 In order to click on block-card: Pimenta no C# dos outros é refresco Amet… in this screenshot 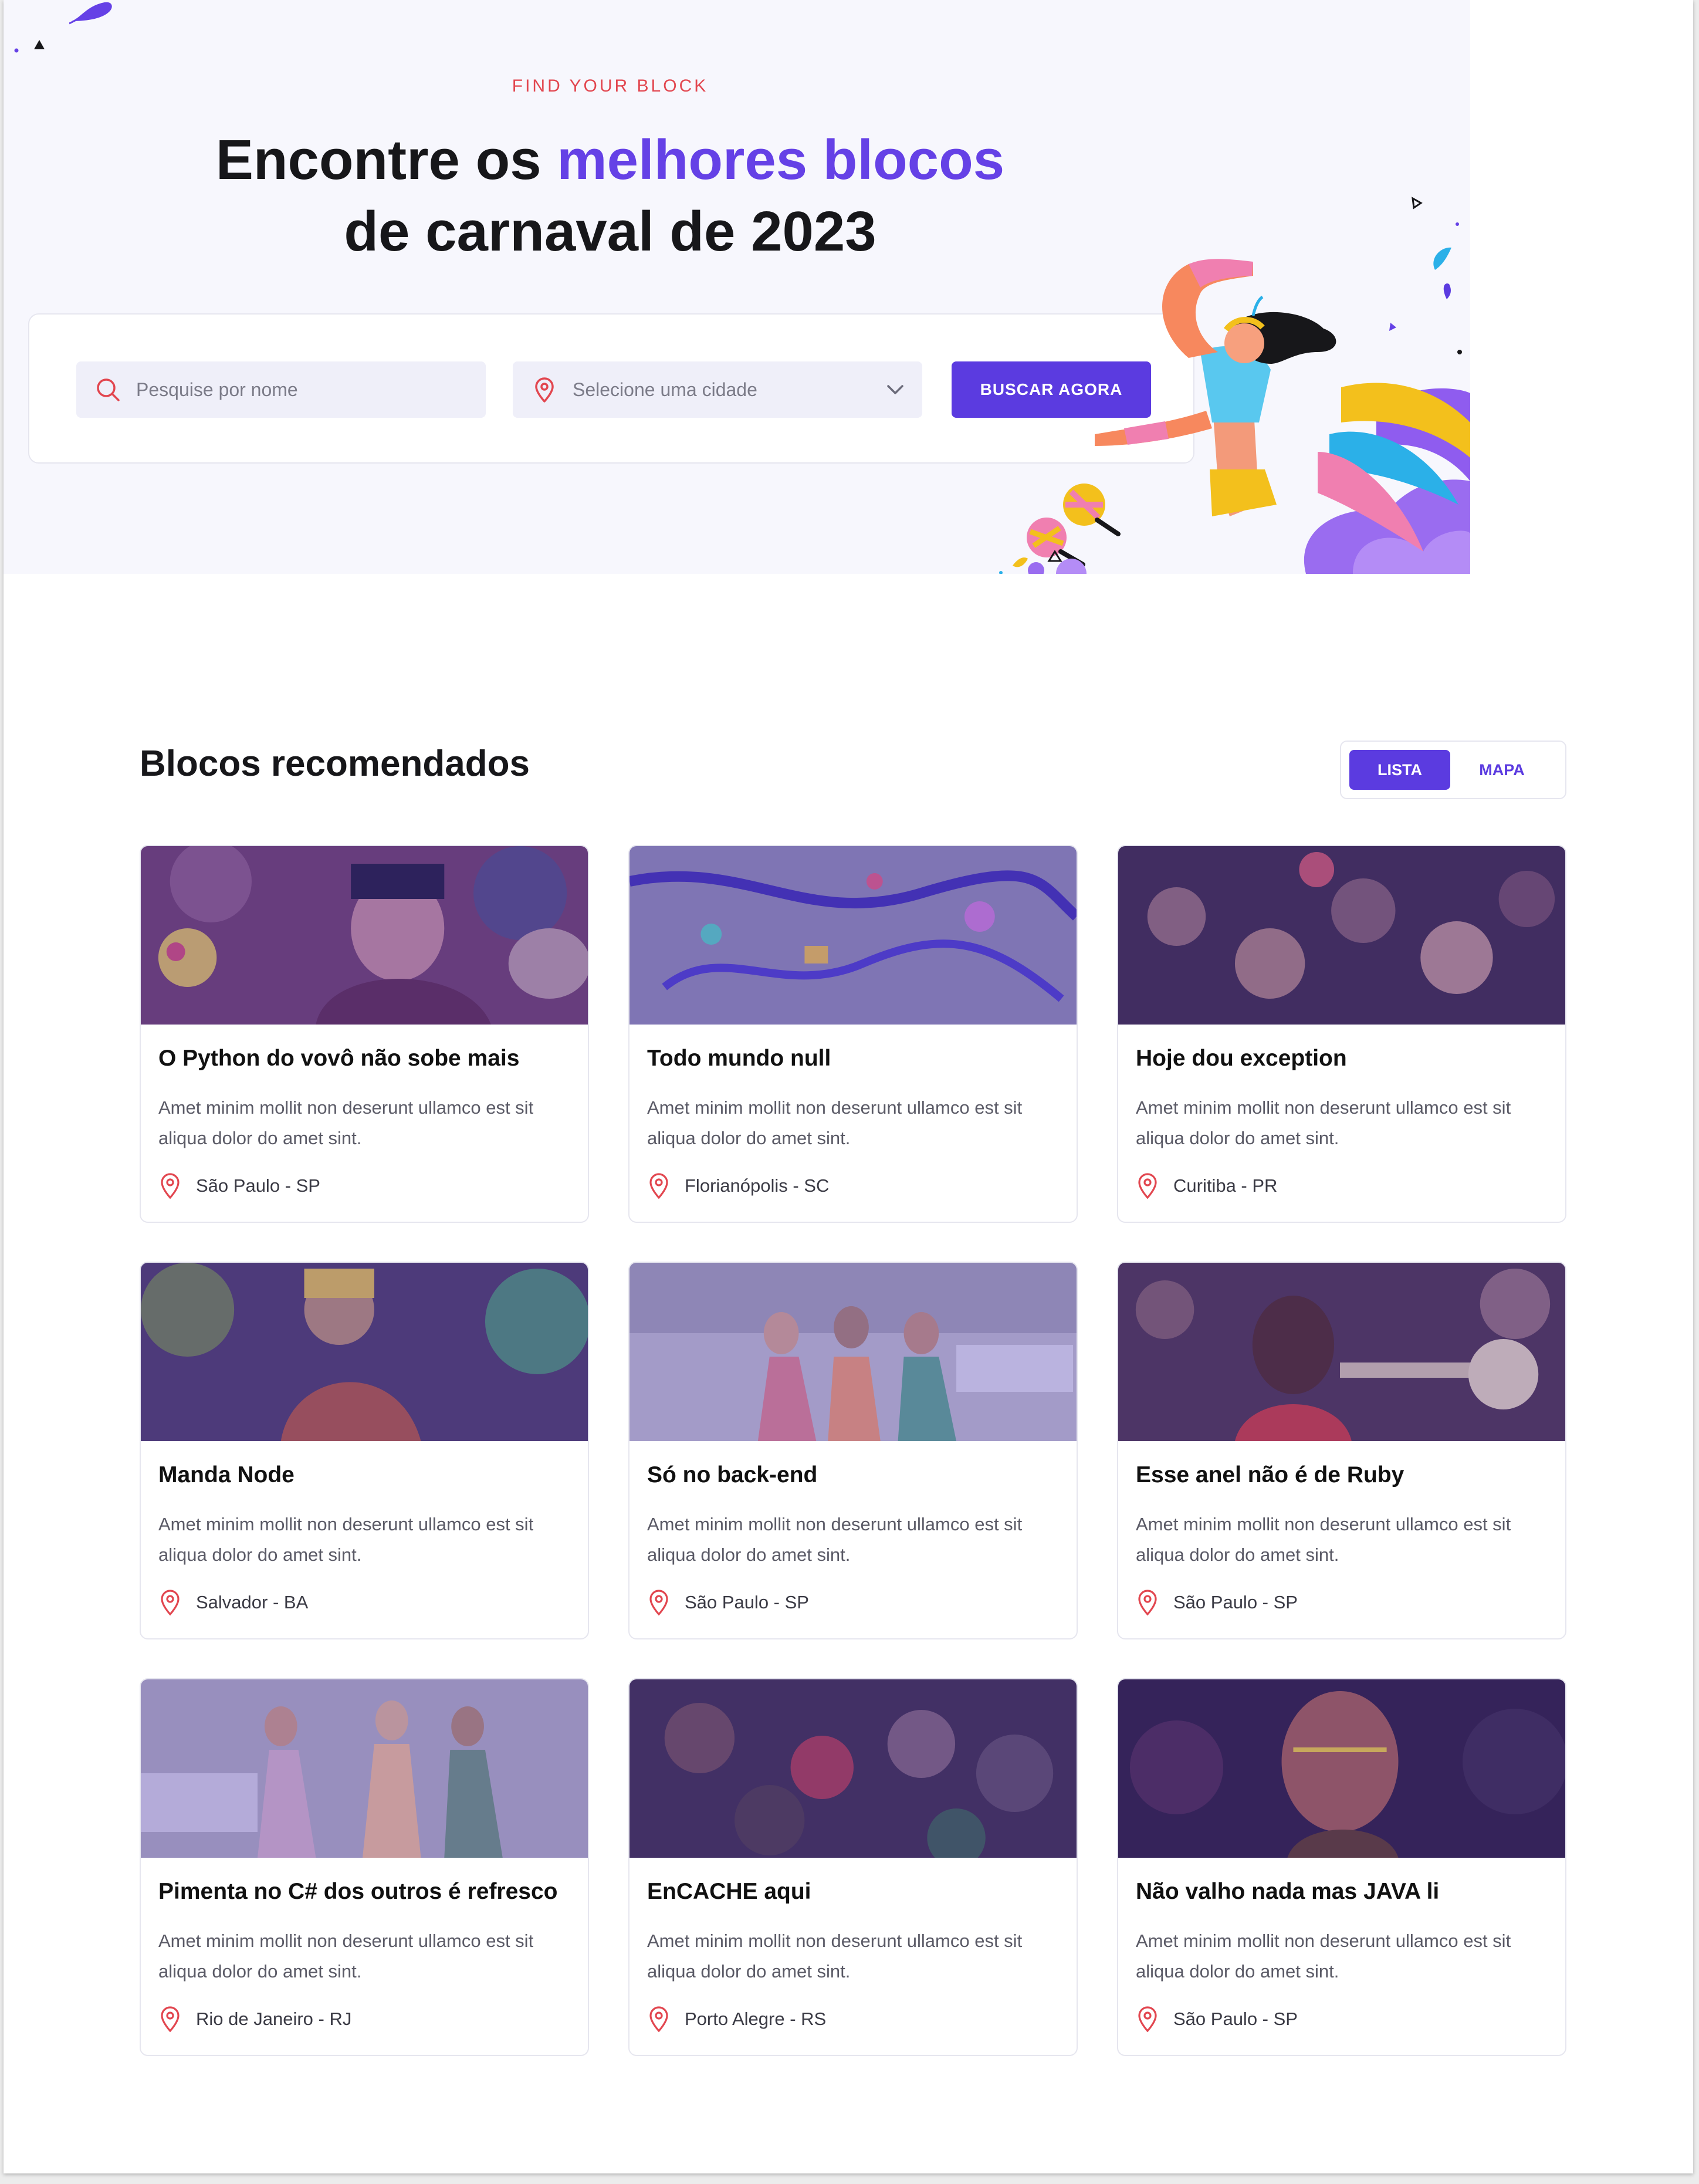, I will do `click(364, 1867)`.